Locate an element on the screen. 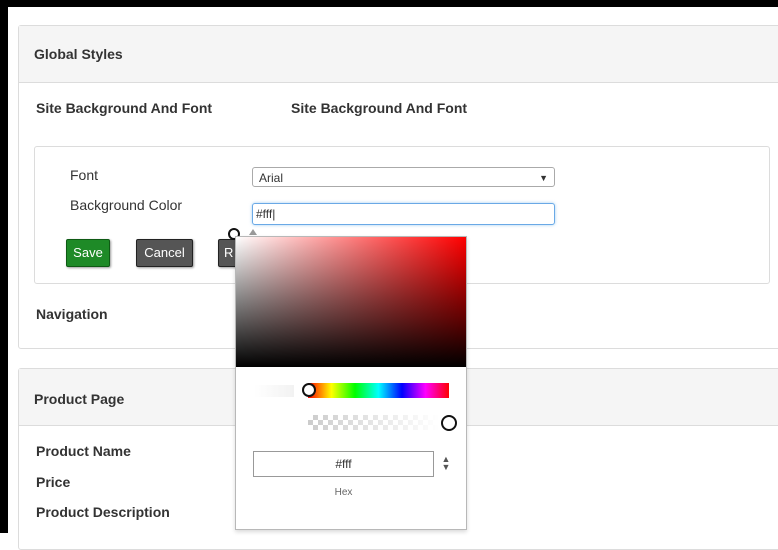  product-name-label: Product Name is located at coordinates (83, 451).